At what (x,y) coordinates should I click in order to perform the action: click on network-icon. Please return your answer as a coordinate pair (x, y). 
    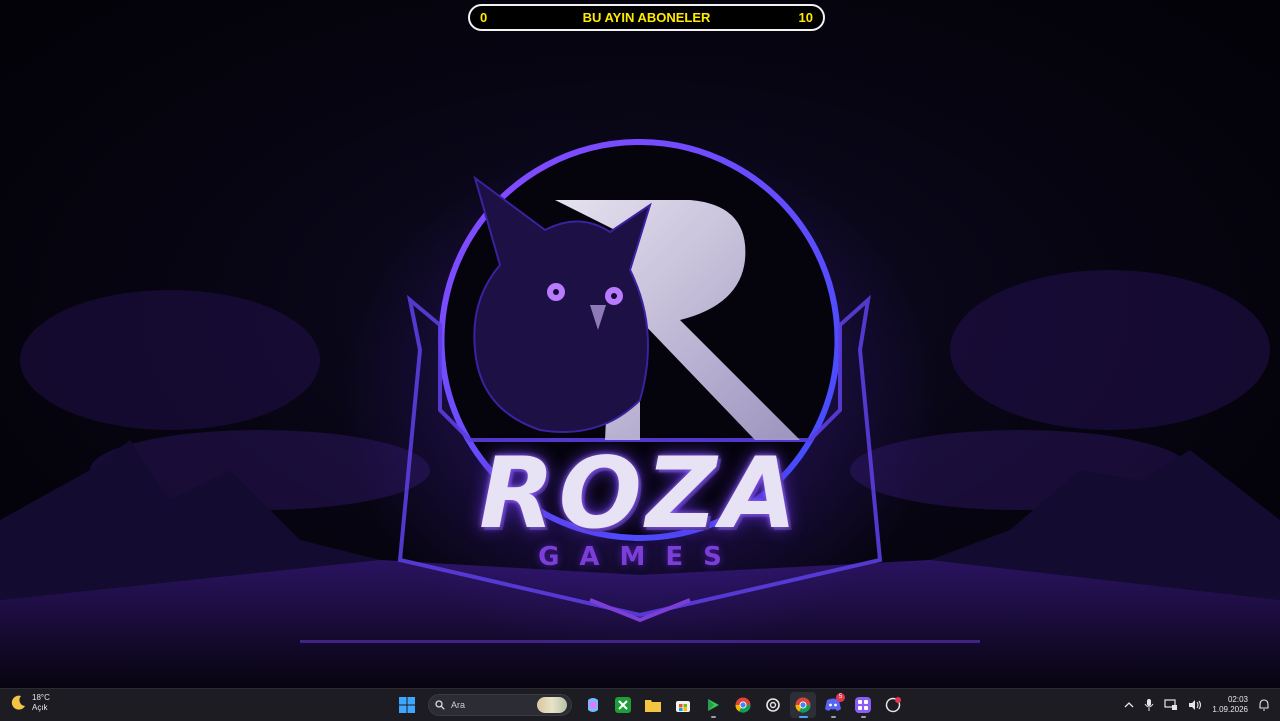
    Looking at the image, I should click on (1171, 705).